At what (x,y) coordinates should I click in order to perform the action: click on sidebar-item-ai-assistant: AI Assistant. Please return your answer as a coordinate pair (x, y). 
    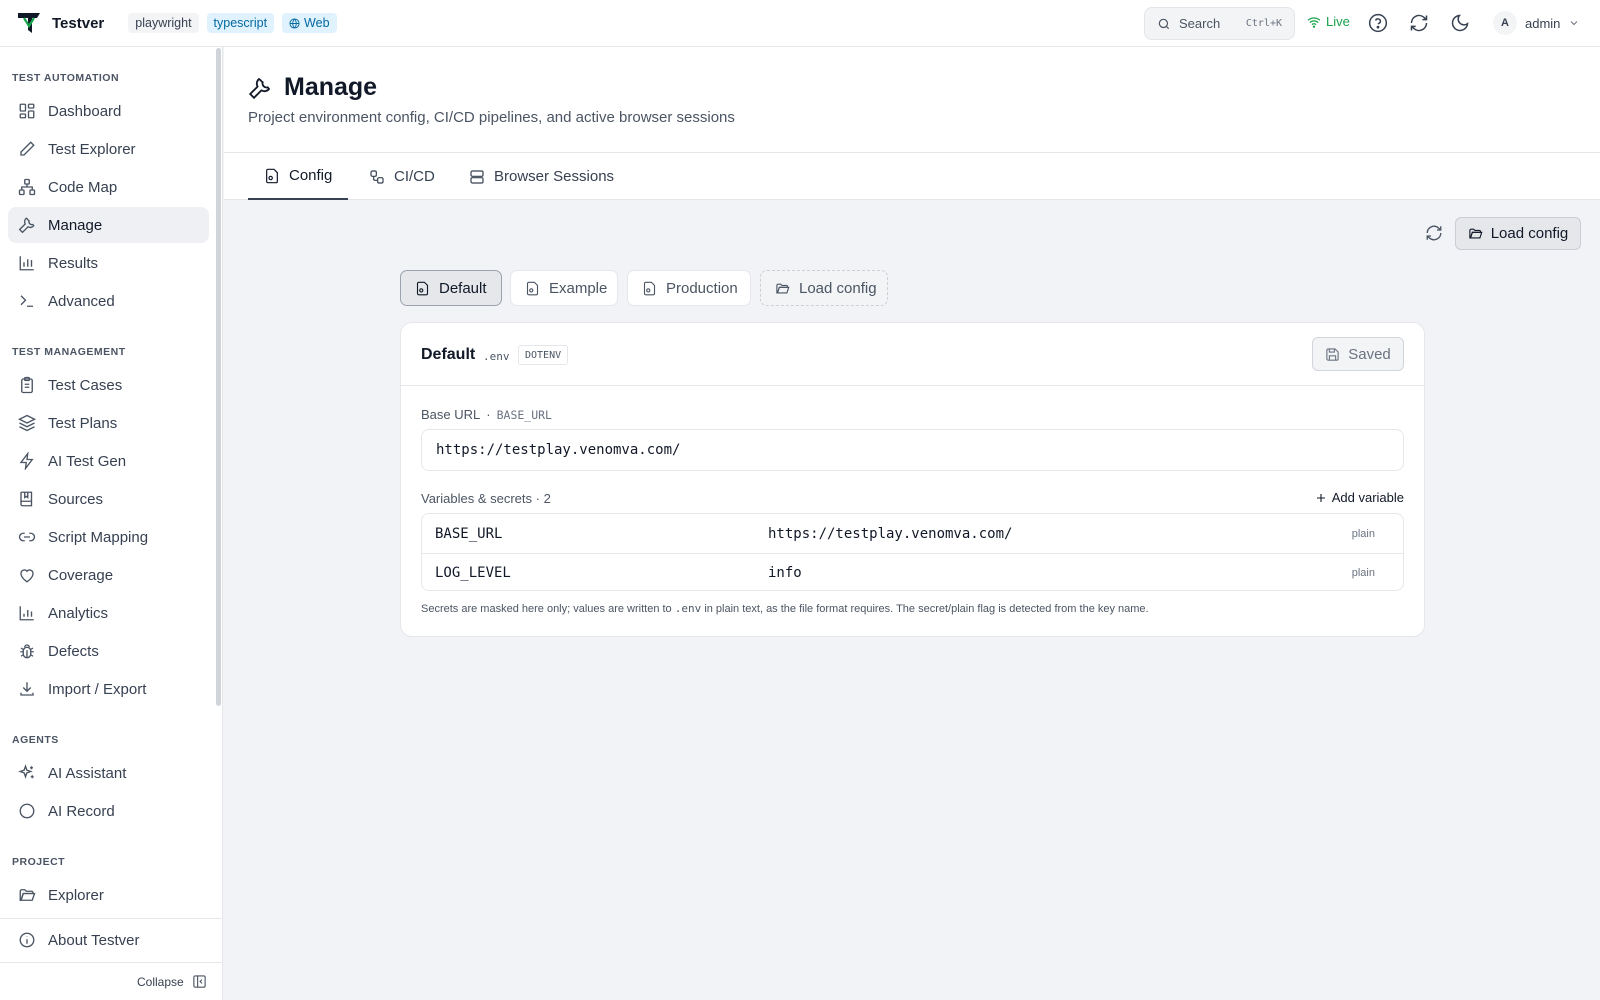
    Looking at the image, I should click on (108, 773).